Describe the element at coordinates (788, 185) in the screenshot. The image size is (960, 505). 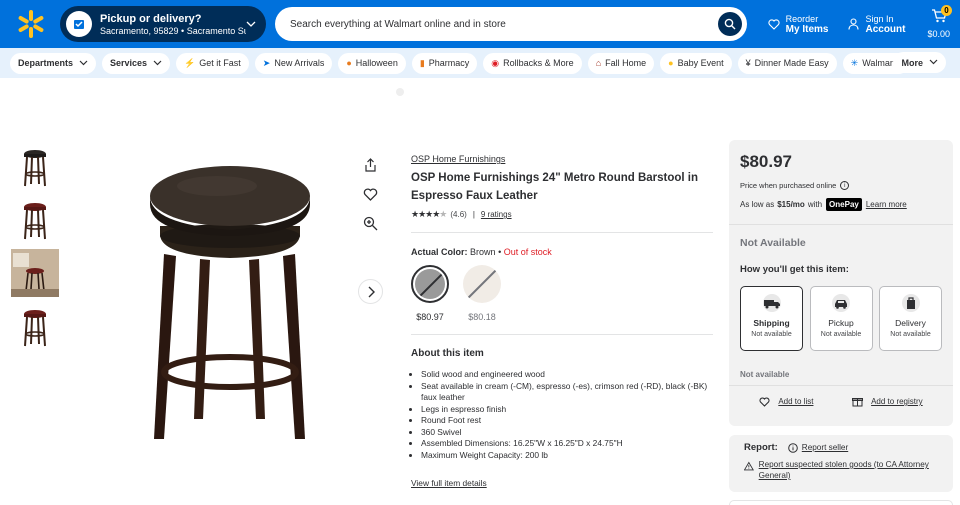
I see `price-note: Price when purchased online` at that location.